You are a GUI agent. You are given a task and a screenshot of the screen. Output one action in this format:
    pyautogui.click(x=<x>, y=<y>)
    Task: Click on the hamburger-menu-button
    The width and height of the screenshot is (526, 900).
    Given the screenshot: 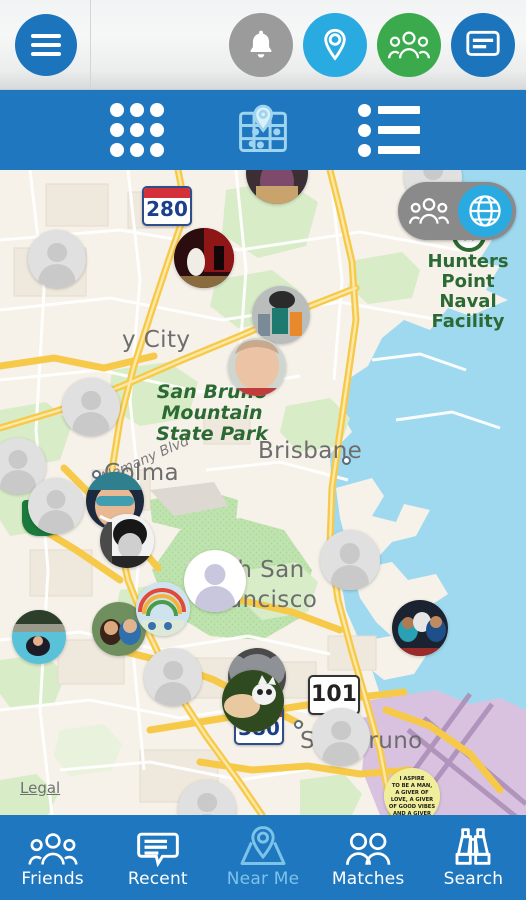 What is the action you would take?
    pyautogui.click(x=46, y=45)
    